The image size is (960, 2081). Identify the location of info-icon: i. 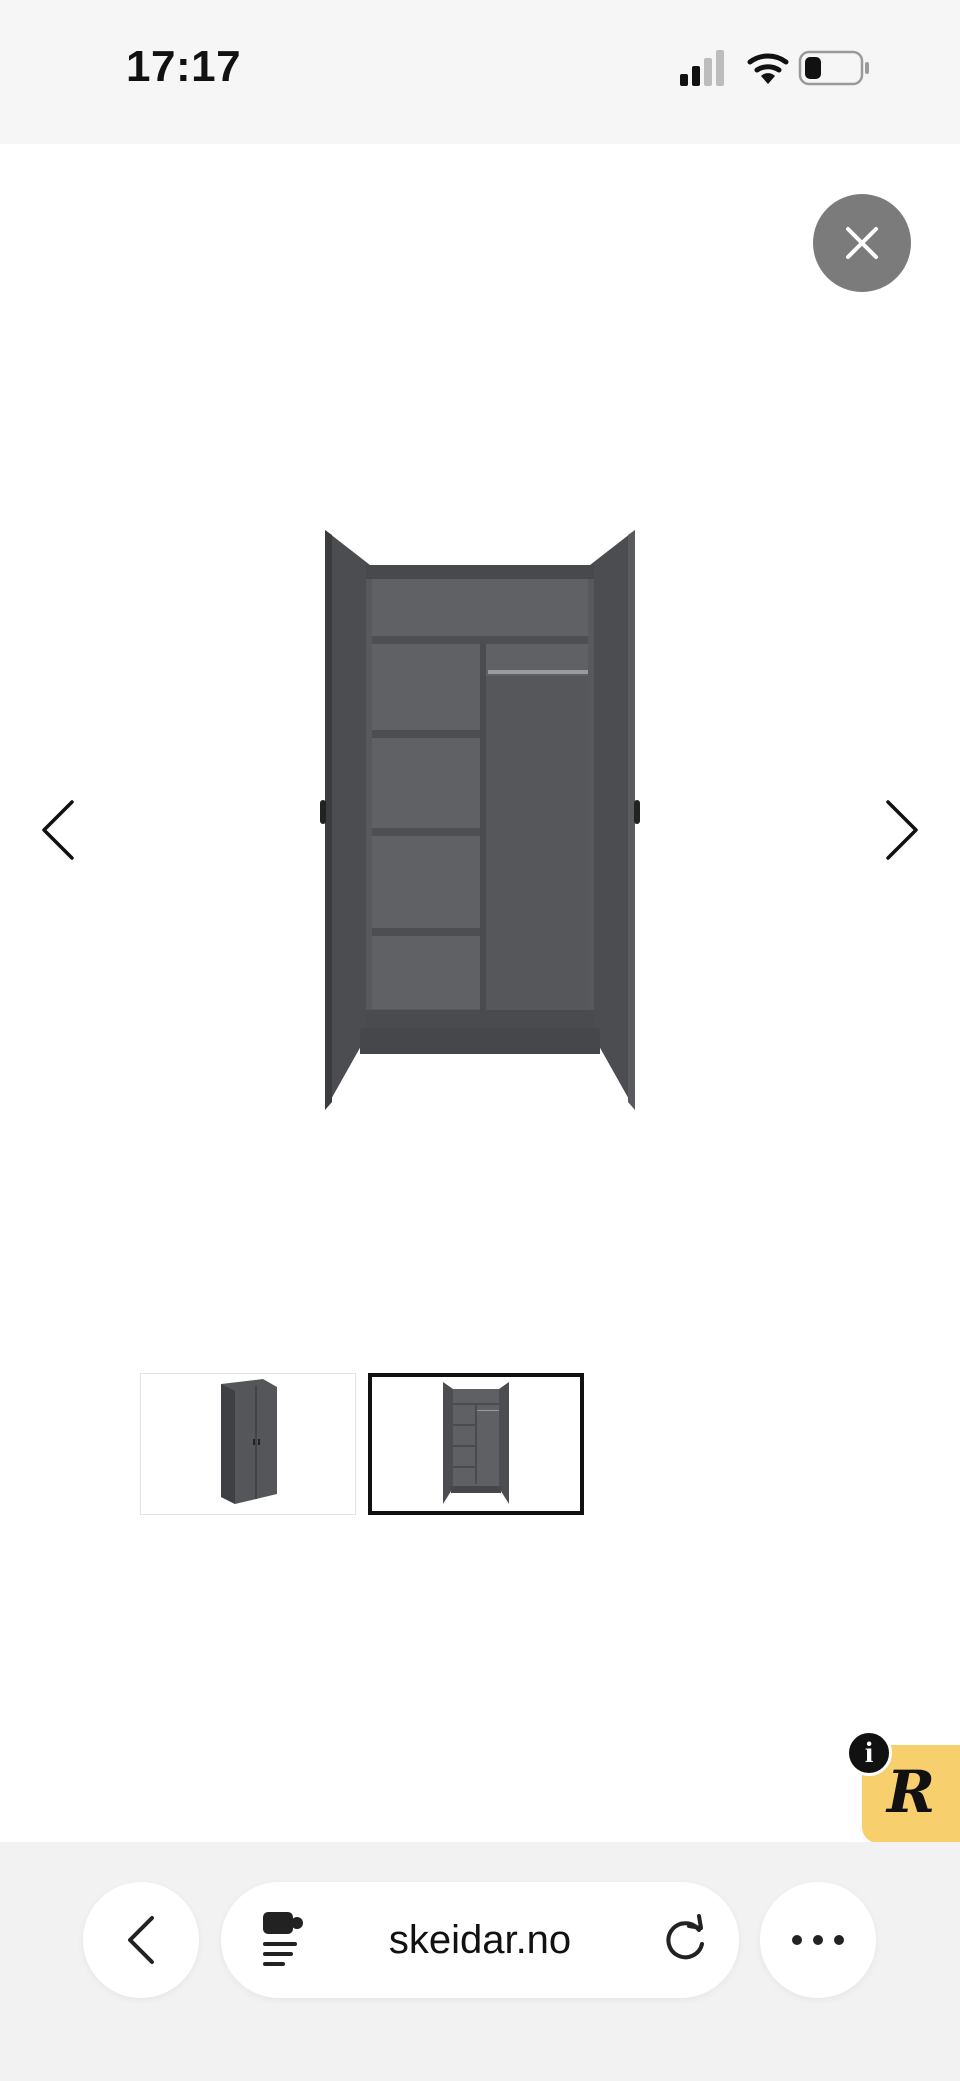
(869, 1753).